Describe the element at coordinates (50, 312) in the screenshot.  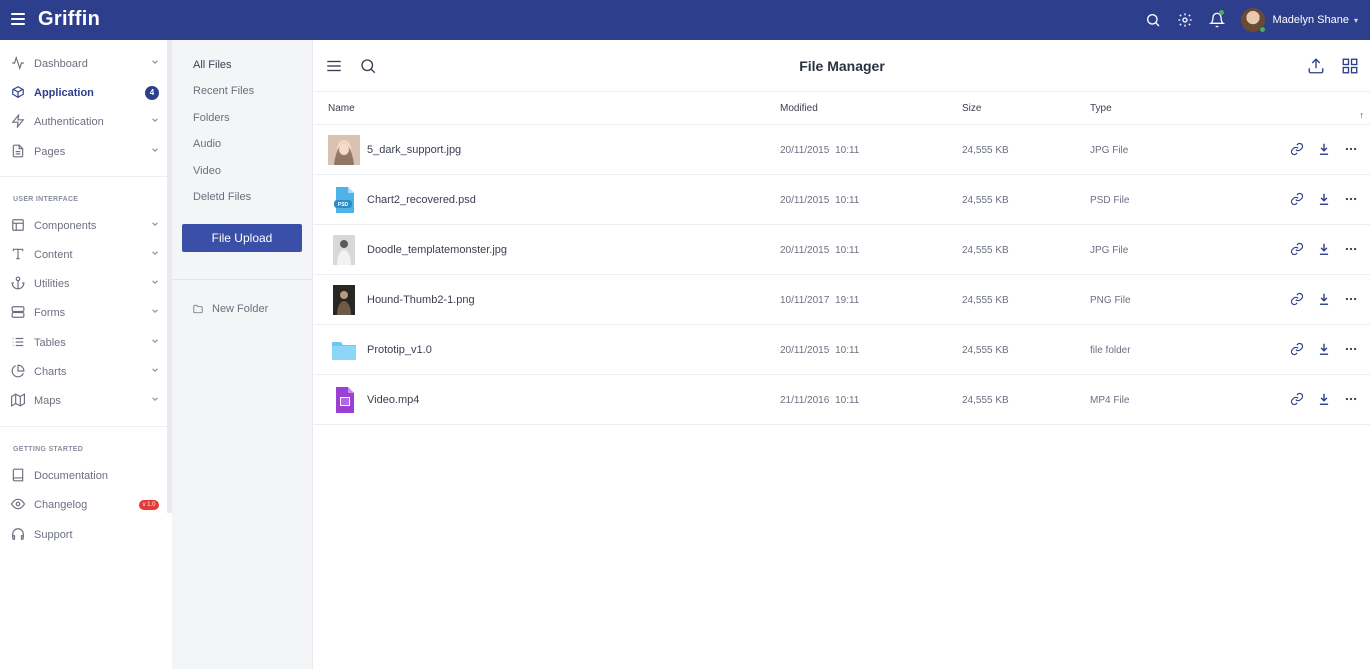
I see `sidebar-item-label: Forms` at that location.